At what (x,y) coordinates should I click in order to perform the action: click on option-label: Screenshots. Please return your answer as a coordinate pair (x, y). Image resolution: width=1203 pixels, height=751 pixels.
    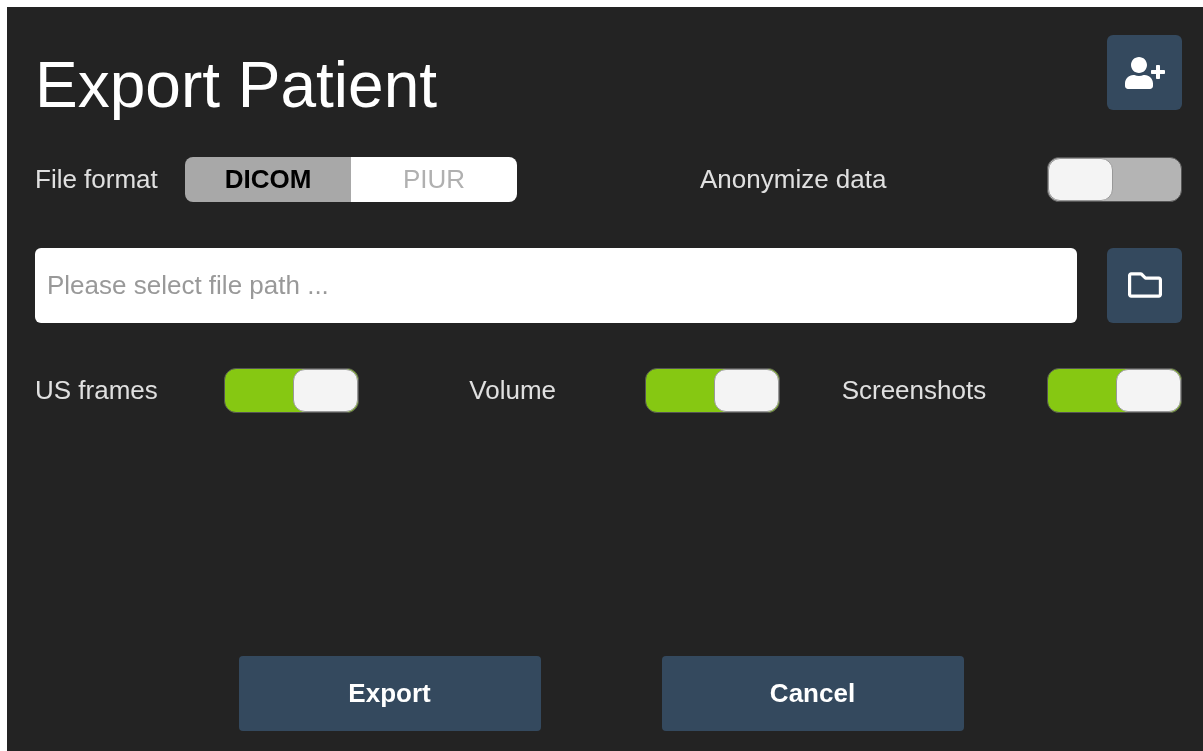
    Looking at the image, I should click on (914, 390).